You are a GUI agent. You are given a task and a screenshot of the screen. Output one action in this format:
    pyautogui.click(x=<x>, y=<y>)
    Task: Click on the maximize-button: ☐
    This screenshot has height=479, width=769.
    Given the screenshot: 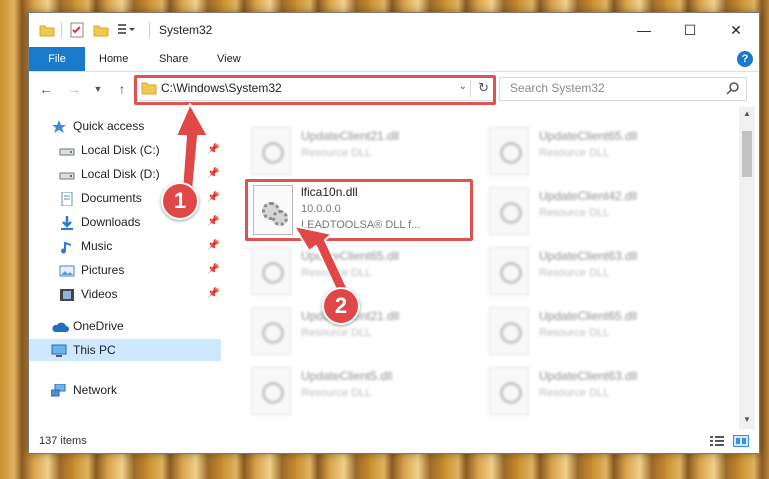 What is the action you would take?
    pyautogui.click(x=690, y=30)
    